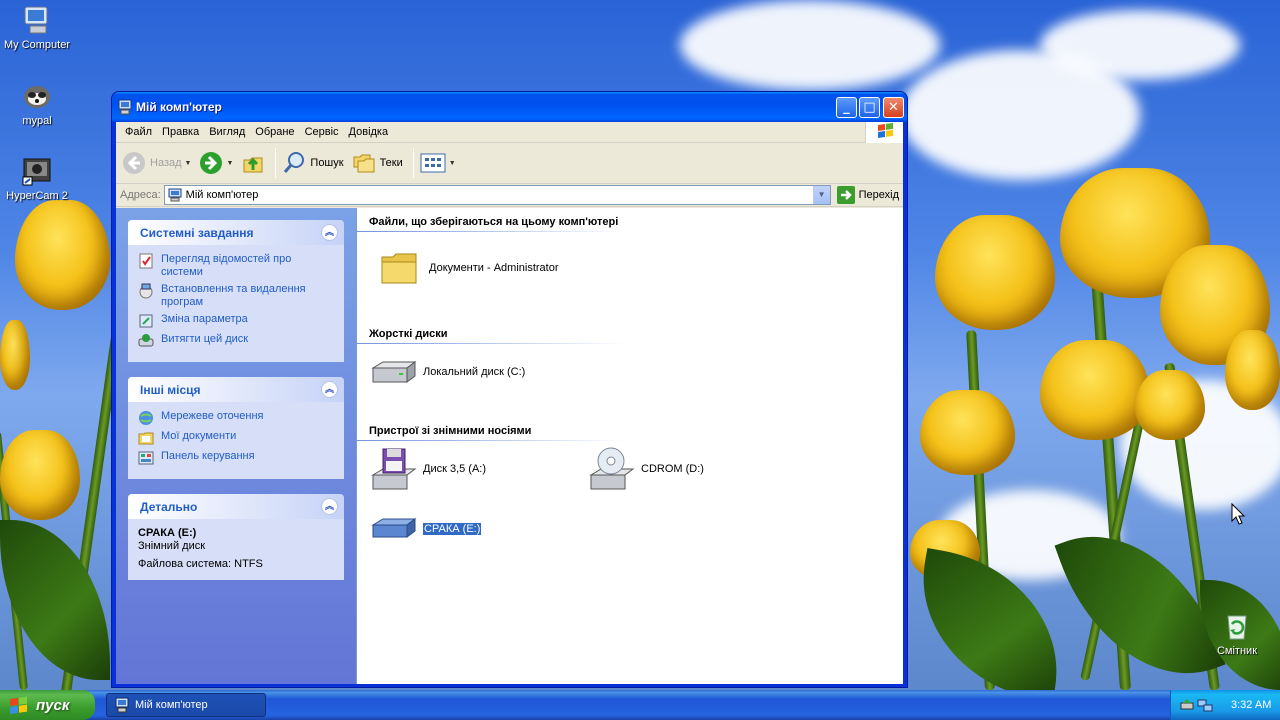  I want to click on item-label: Диск 3,5 (A:), so click(455, 469).